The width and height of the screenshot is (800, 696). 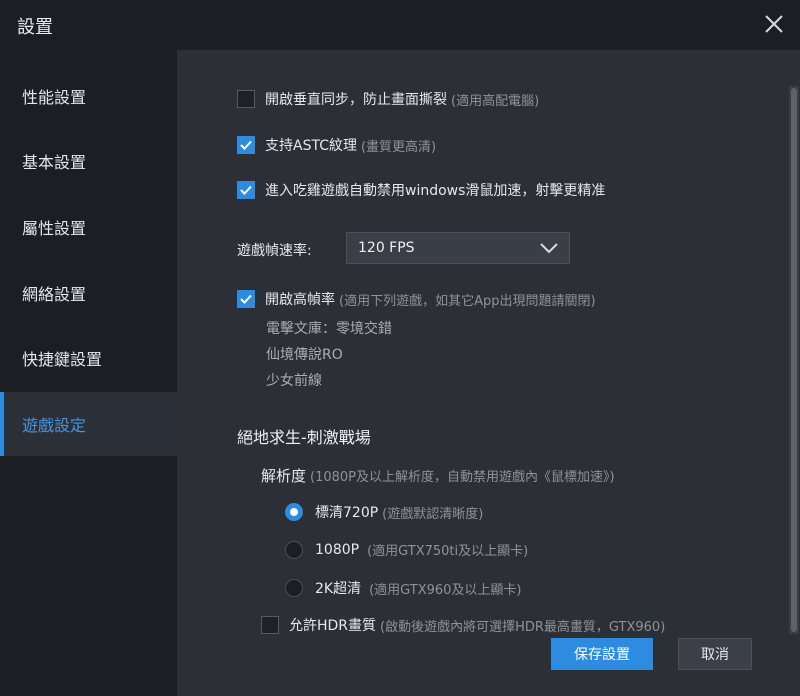 What do you see at coordinates (398, 147) in the screenshot?
I see `astc-hint: (畫質更高清)` at bounding box center [398, 147].